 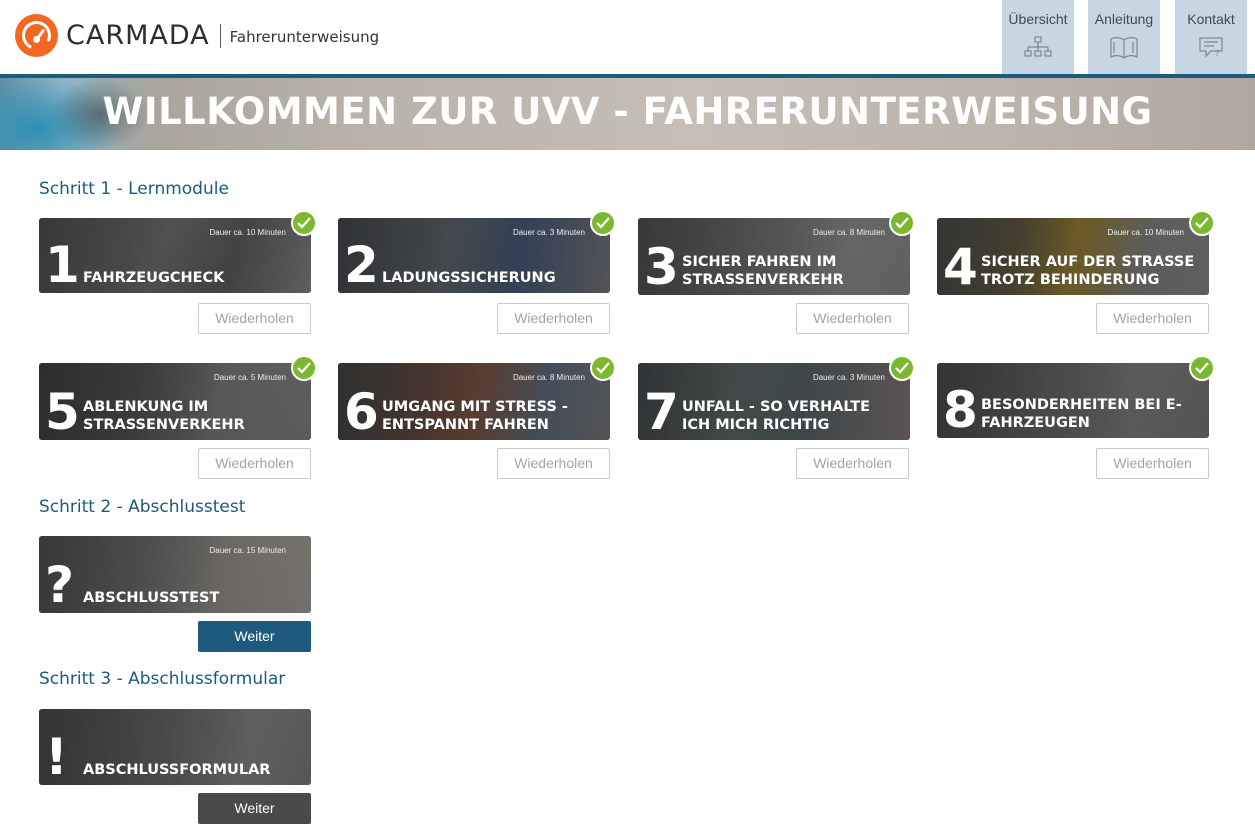 I want to click on module-title: UMGANG MIT STRESS - ENTSPANNT FAHREN, so click(x=475, y=416).